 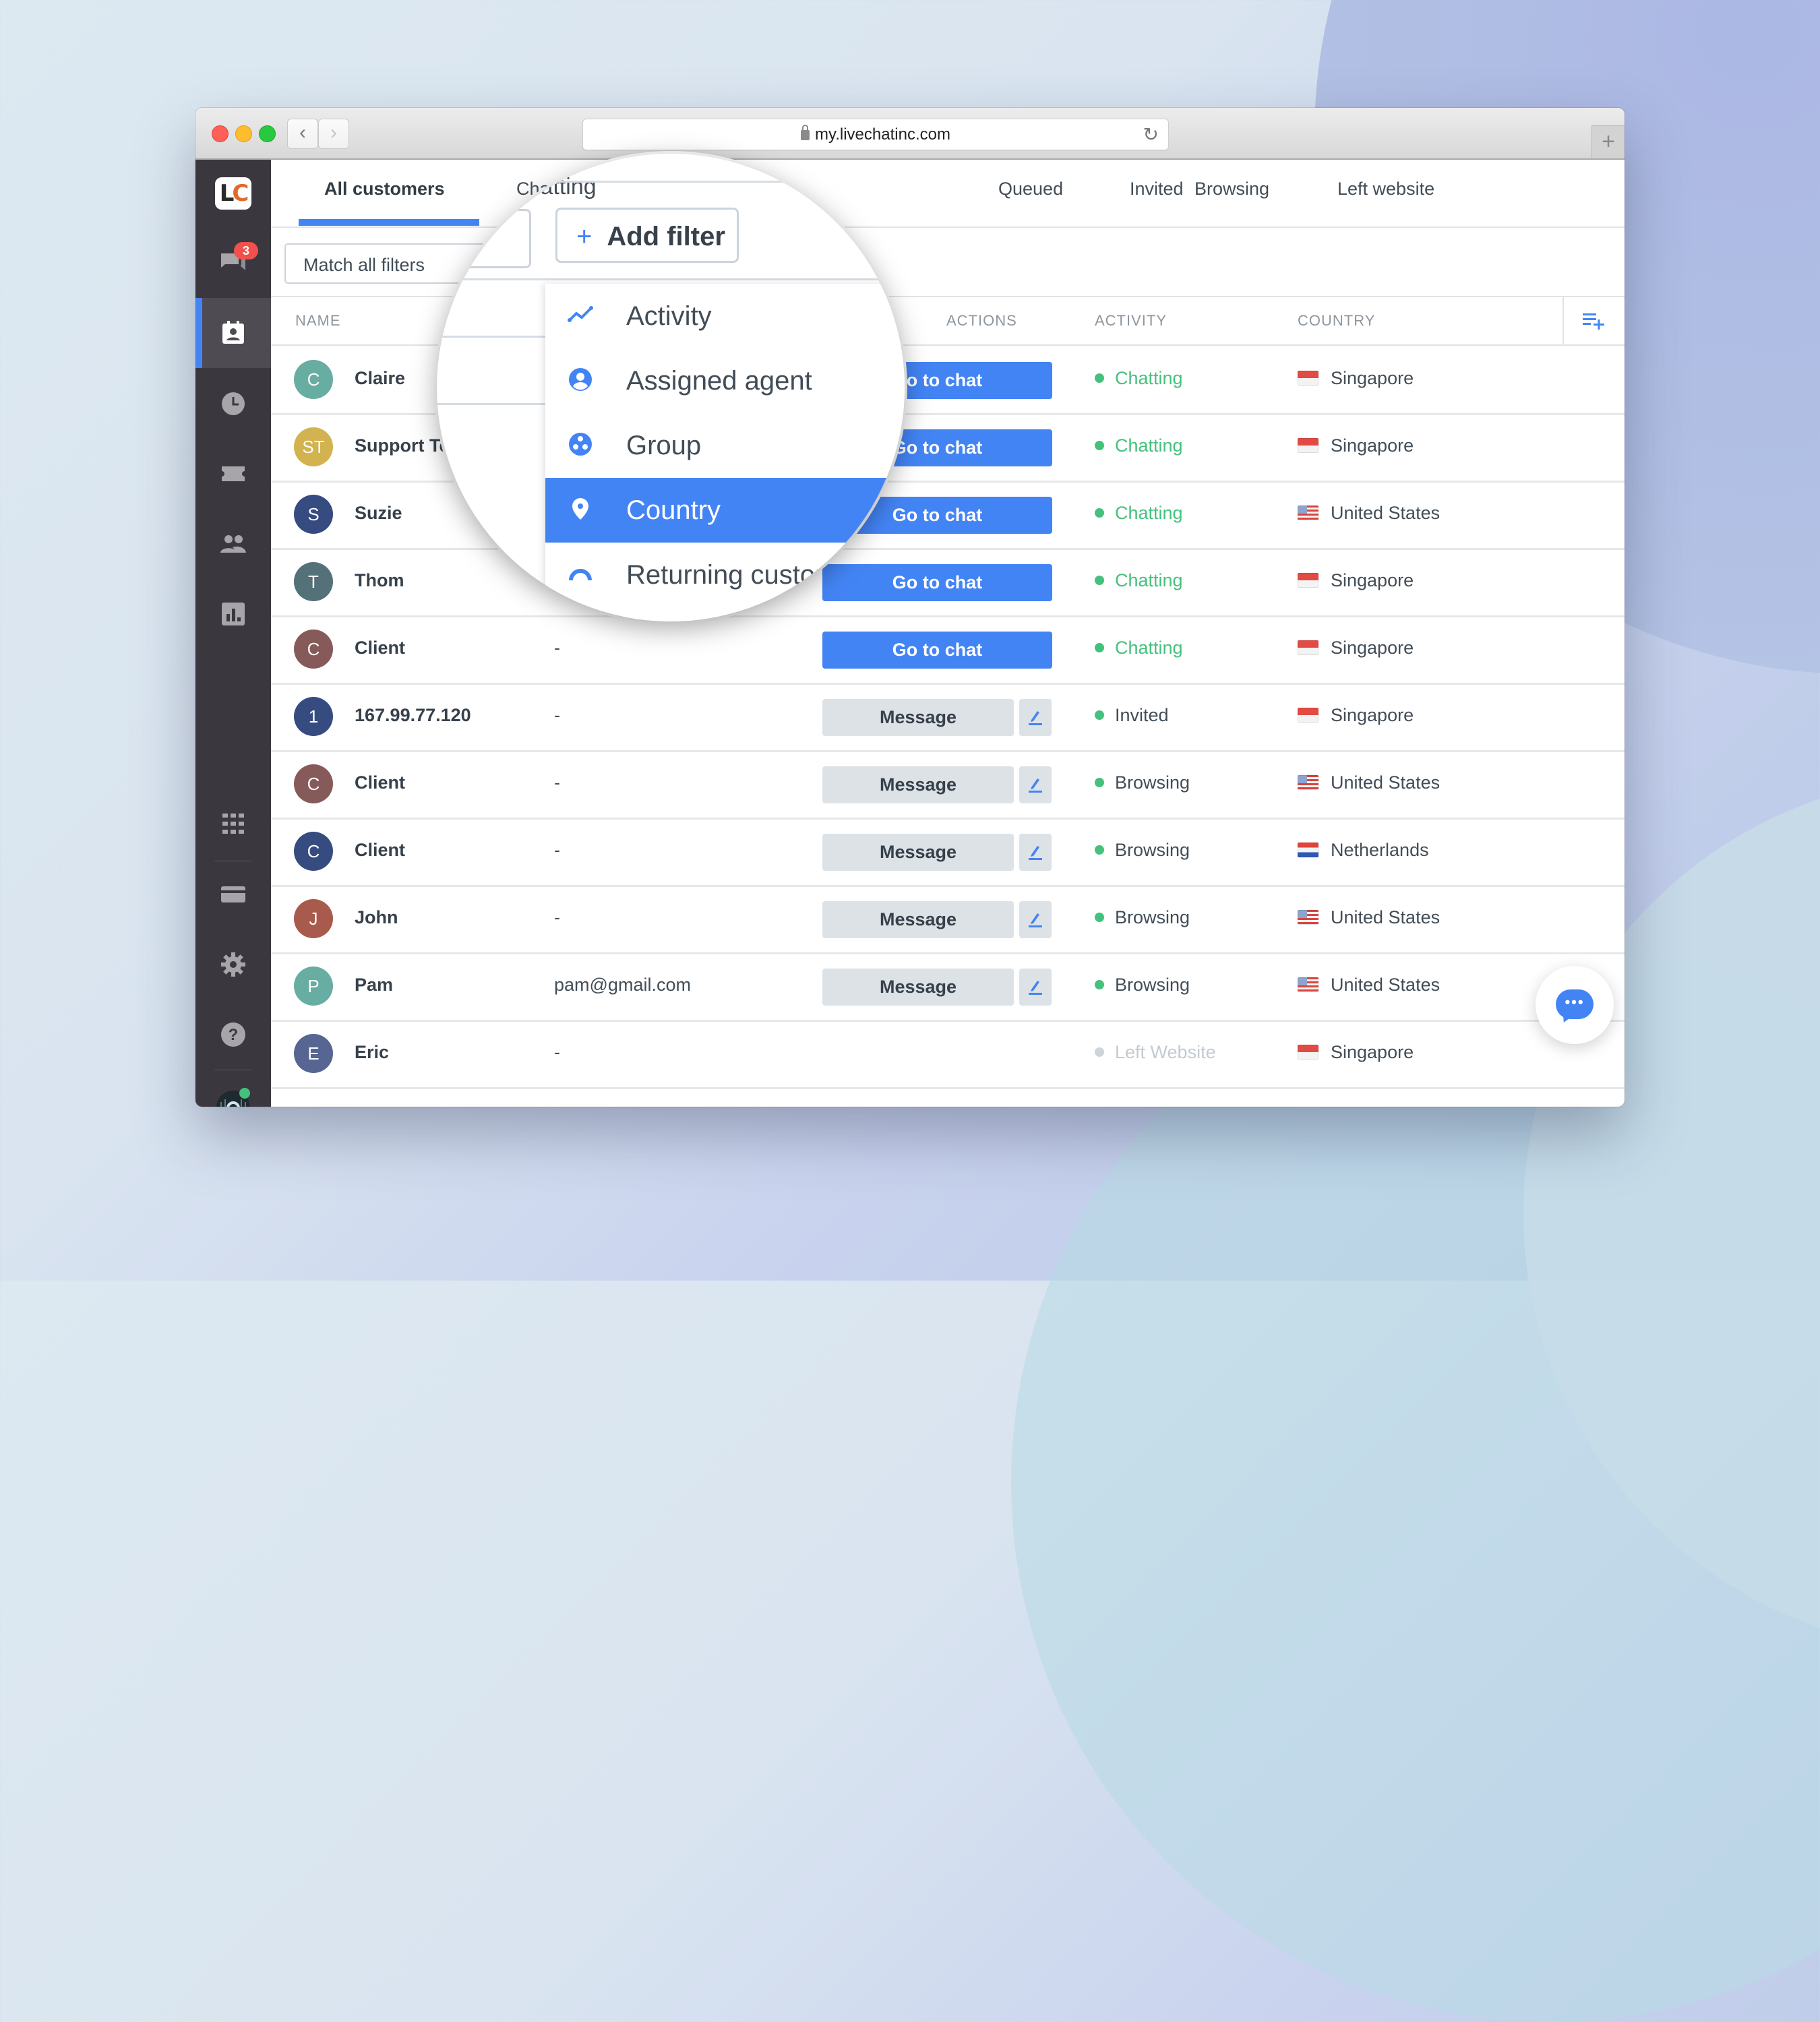 What do you see at coordinates (1152, 782) in the screenshot?
I see `activity-label: Browsing` at bounding box center [1152, 782].